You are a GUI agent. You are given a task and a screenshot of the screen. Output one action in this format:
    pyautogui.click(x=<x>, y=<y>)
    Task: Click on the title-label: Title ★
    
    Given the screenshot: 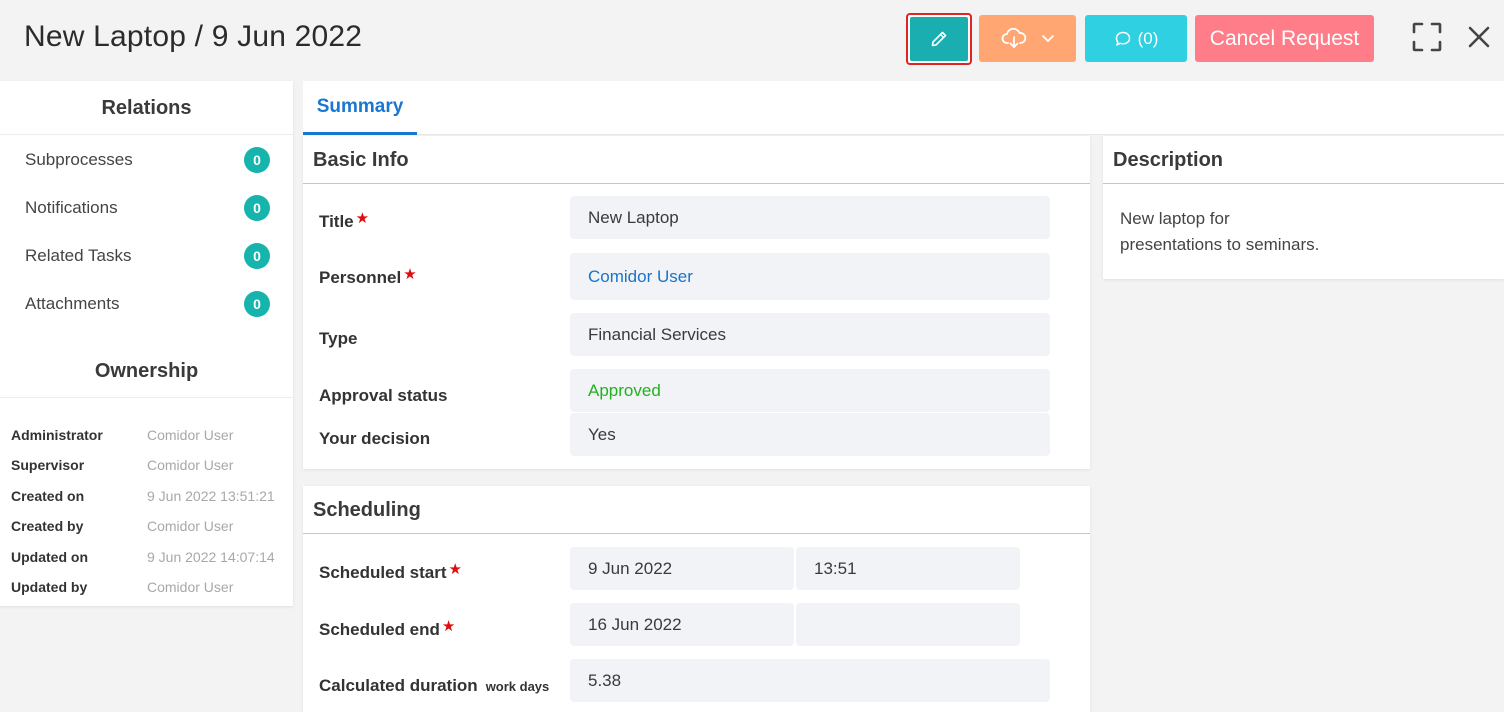 What is the action you would take?
    pyautogui.click(x=344, y=221)
    